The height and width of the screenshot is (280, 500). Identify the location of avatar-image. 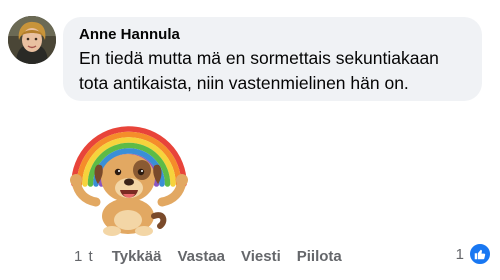
(32, 40).